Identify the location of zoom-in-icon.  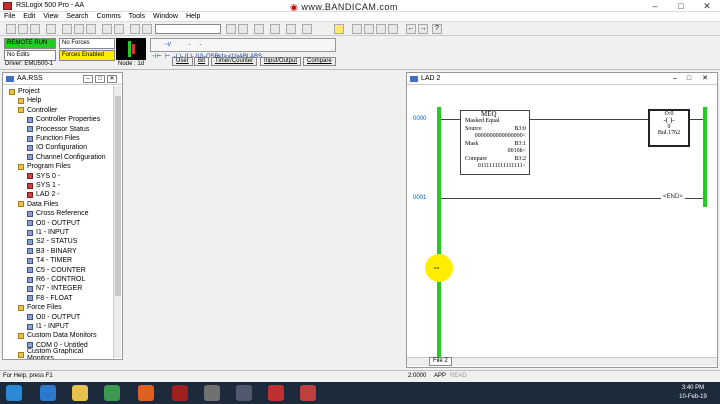
(135, 29).